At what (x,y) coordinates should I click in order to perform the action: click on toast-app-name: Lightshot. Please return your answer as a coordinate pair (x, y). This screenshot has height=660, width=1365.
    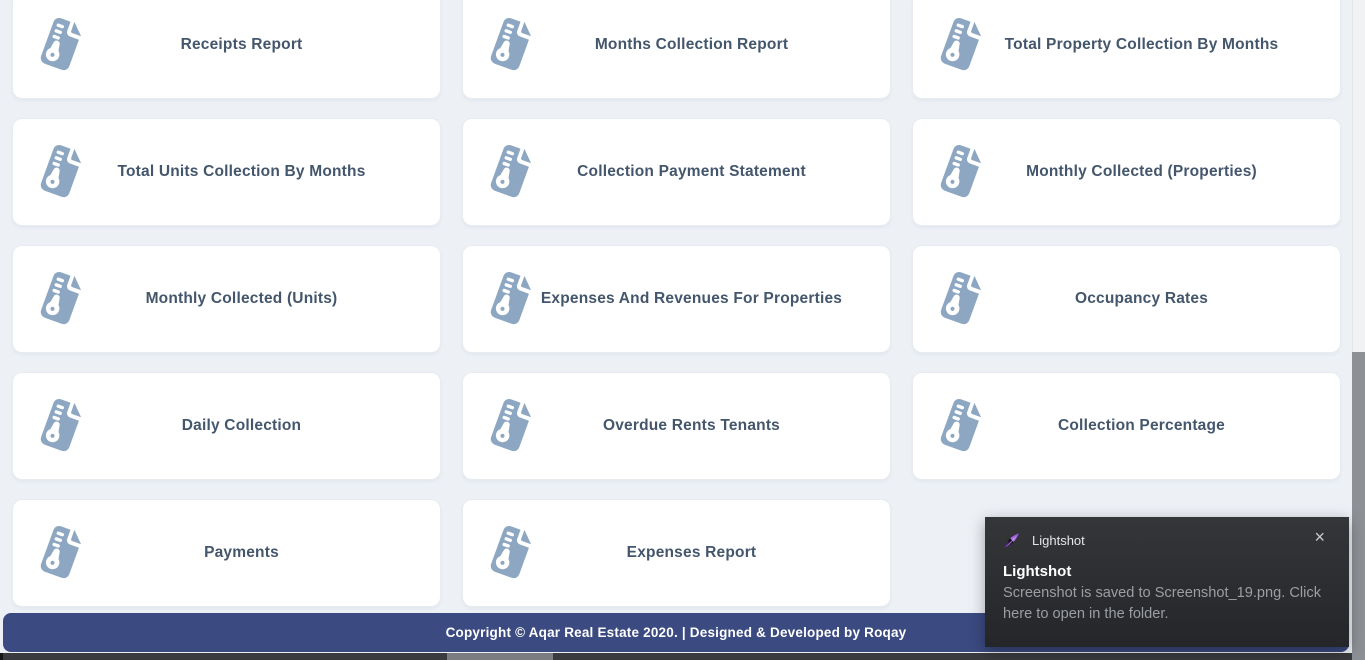
    Looking at the image, I should click on (1058, 540).